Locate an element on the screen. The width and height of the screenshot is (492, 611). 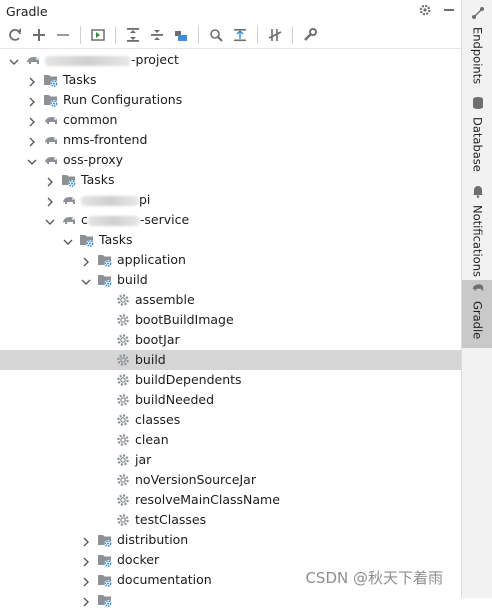
side-tab-label: Notifications is located at coordinates (477, 241).